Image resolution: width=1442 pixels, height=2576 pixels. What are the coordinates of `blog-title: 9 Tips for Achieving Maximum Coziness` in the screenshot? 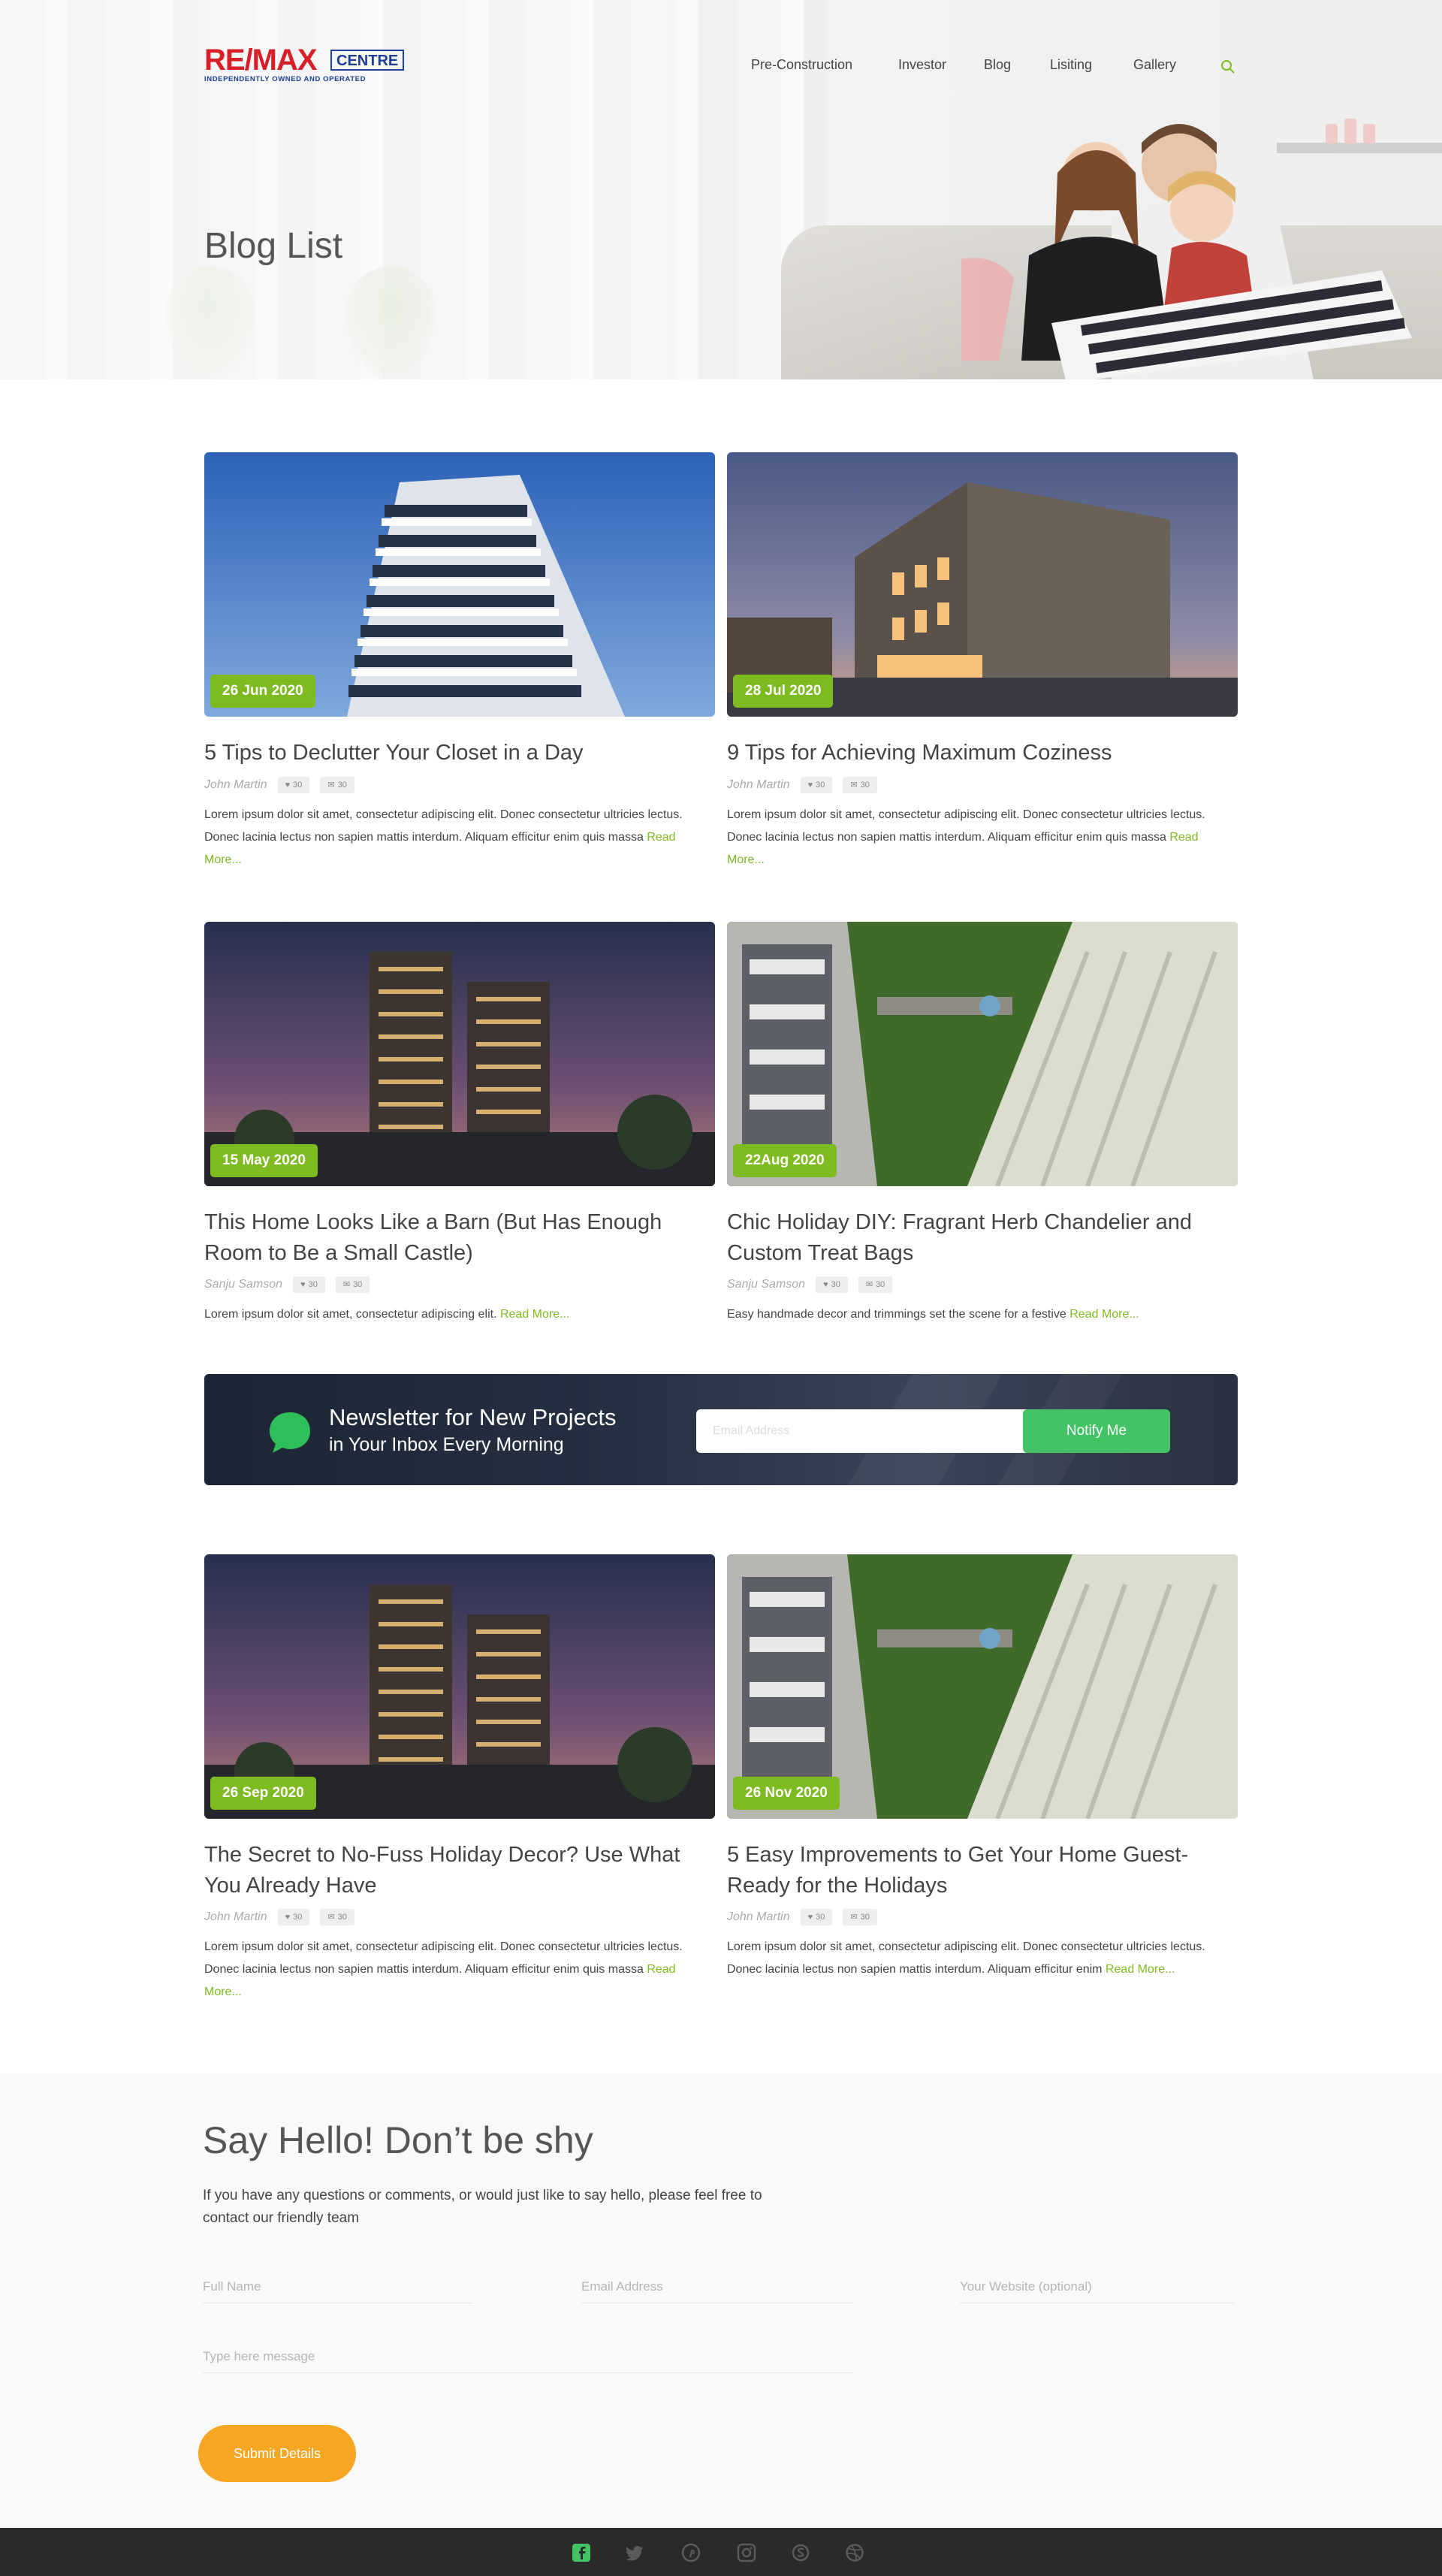 It's located at (975, 753).